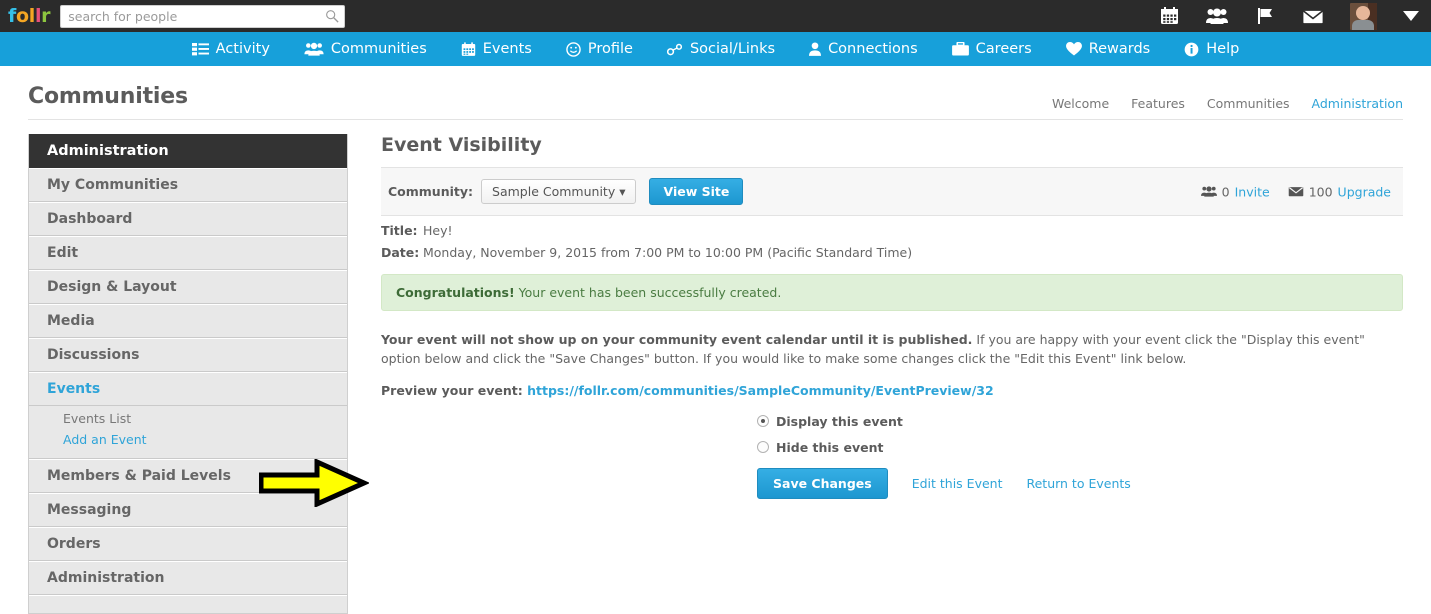  I want to click on nav-item-profile: Profile, so click(599, 49).